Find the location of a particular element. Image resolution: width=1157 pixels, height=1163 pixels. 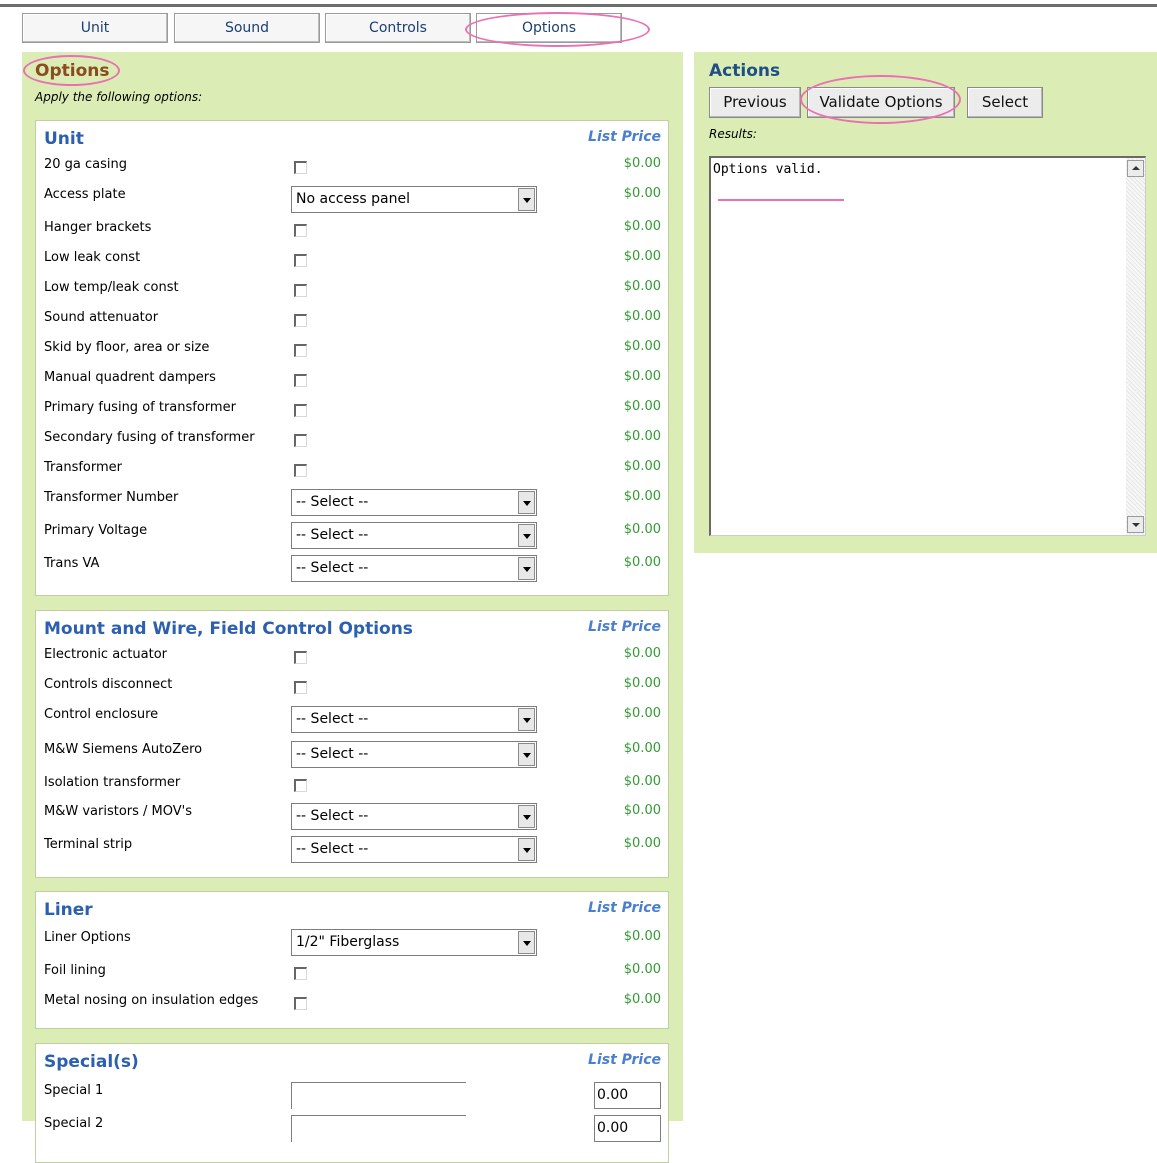

scroll-down-icon is located at coordinates (1135, 524).